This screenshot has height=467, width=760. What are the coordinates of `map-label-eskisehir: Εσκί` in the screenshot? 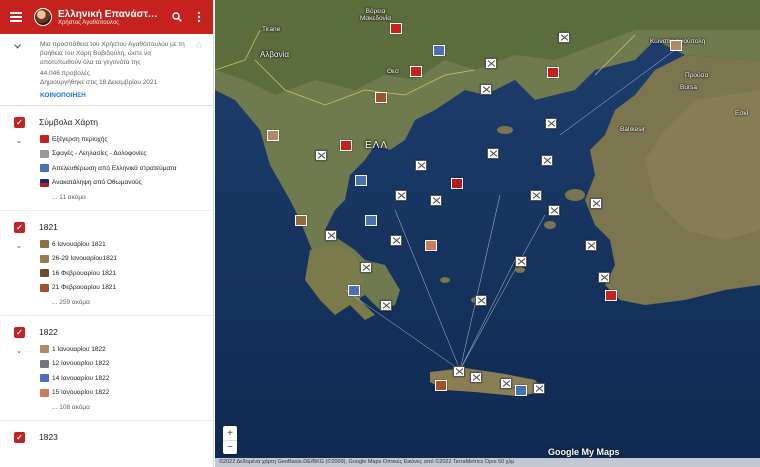 It's located at (742, 113).